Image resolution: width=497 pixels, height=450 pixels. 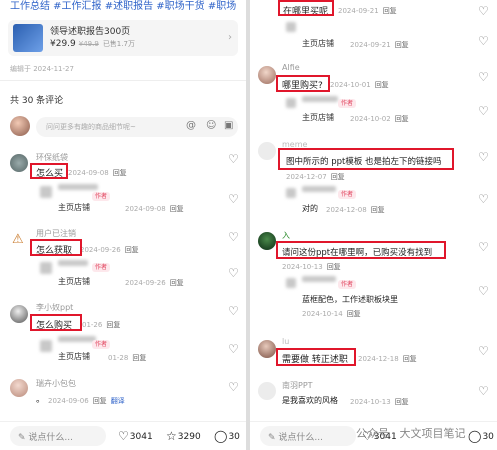 I want to click on comment-meta: 2024-12-07 回复, so click(x=315, y=177).